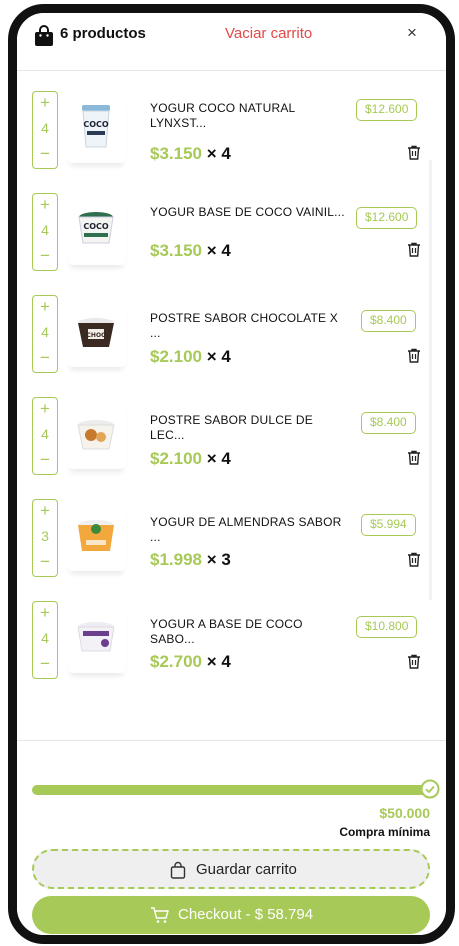 The height and width of the screenshot is (946, 459). I want to click on line-subtotal: $10.800, so click(387, 627).